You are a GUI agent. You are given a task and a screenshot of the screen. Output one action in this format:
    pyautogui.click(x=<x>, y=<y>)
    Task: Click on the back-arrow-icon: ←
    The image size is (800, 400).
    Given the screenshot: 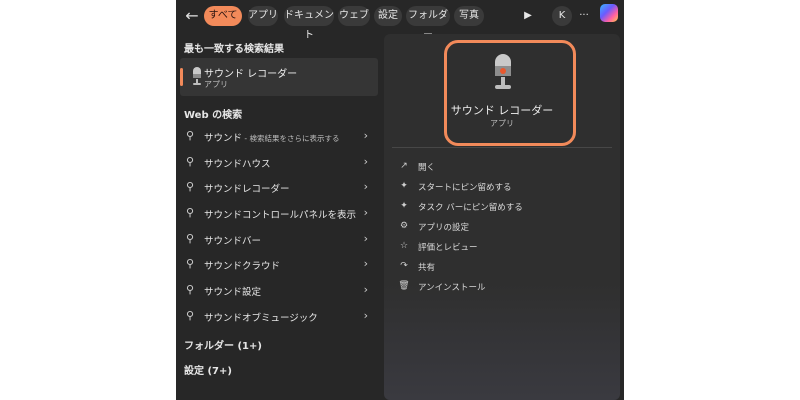 What is the action you would take?
    pyautogui.click(x=192, y=16)
    